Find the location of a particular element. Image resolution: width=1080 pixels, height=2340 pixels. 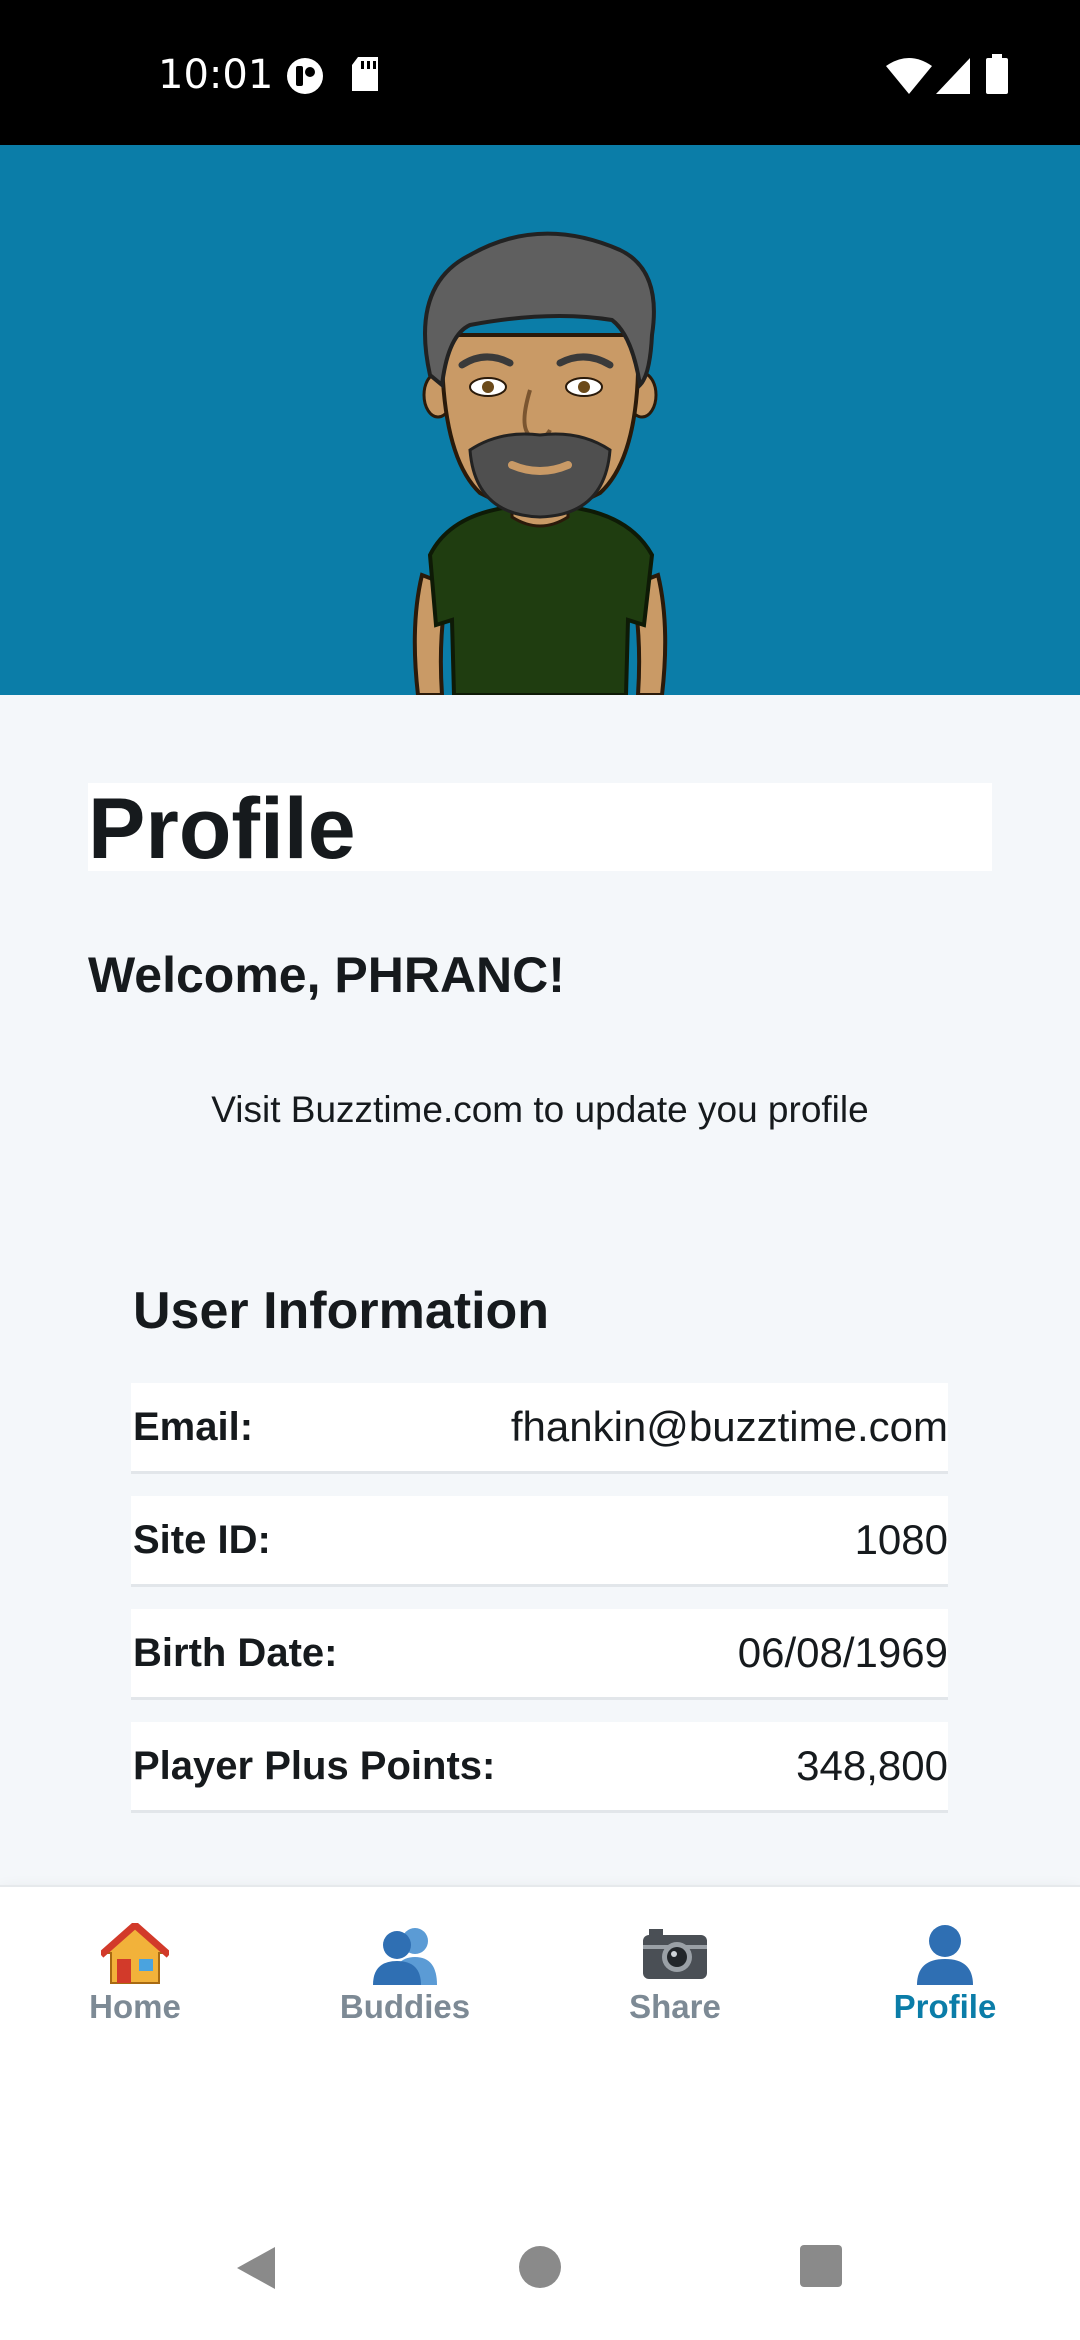

tab-profile: Profile is located at coordinates (945, 1982).